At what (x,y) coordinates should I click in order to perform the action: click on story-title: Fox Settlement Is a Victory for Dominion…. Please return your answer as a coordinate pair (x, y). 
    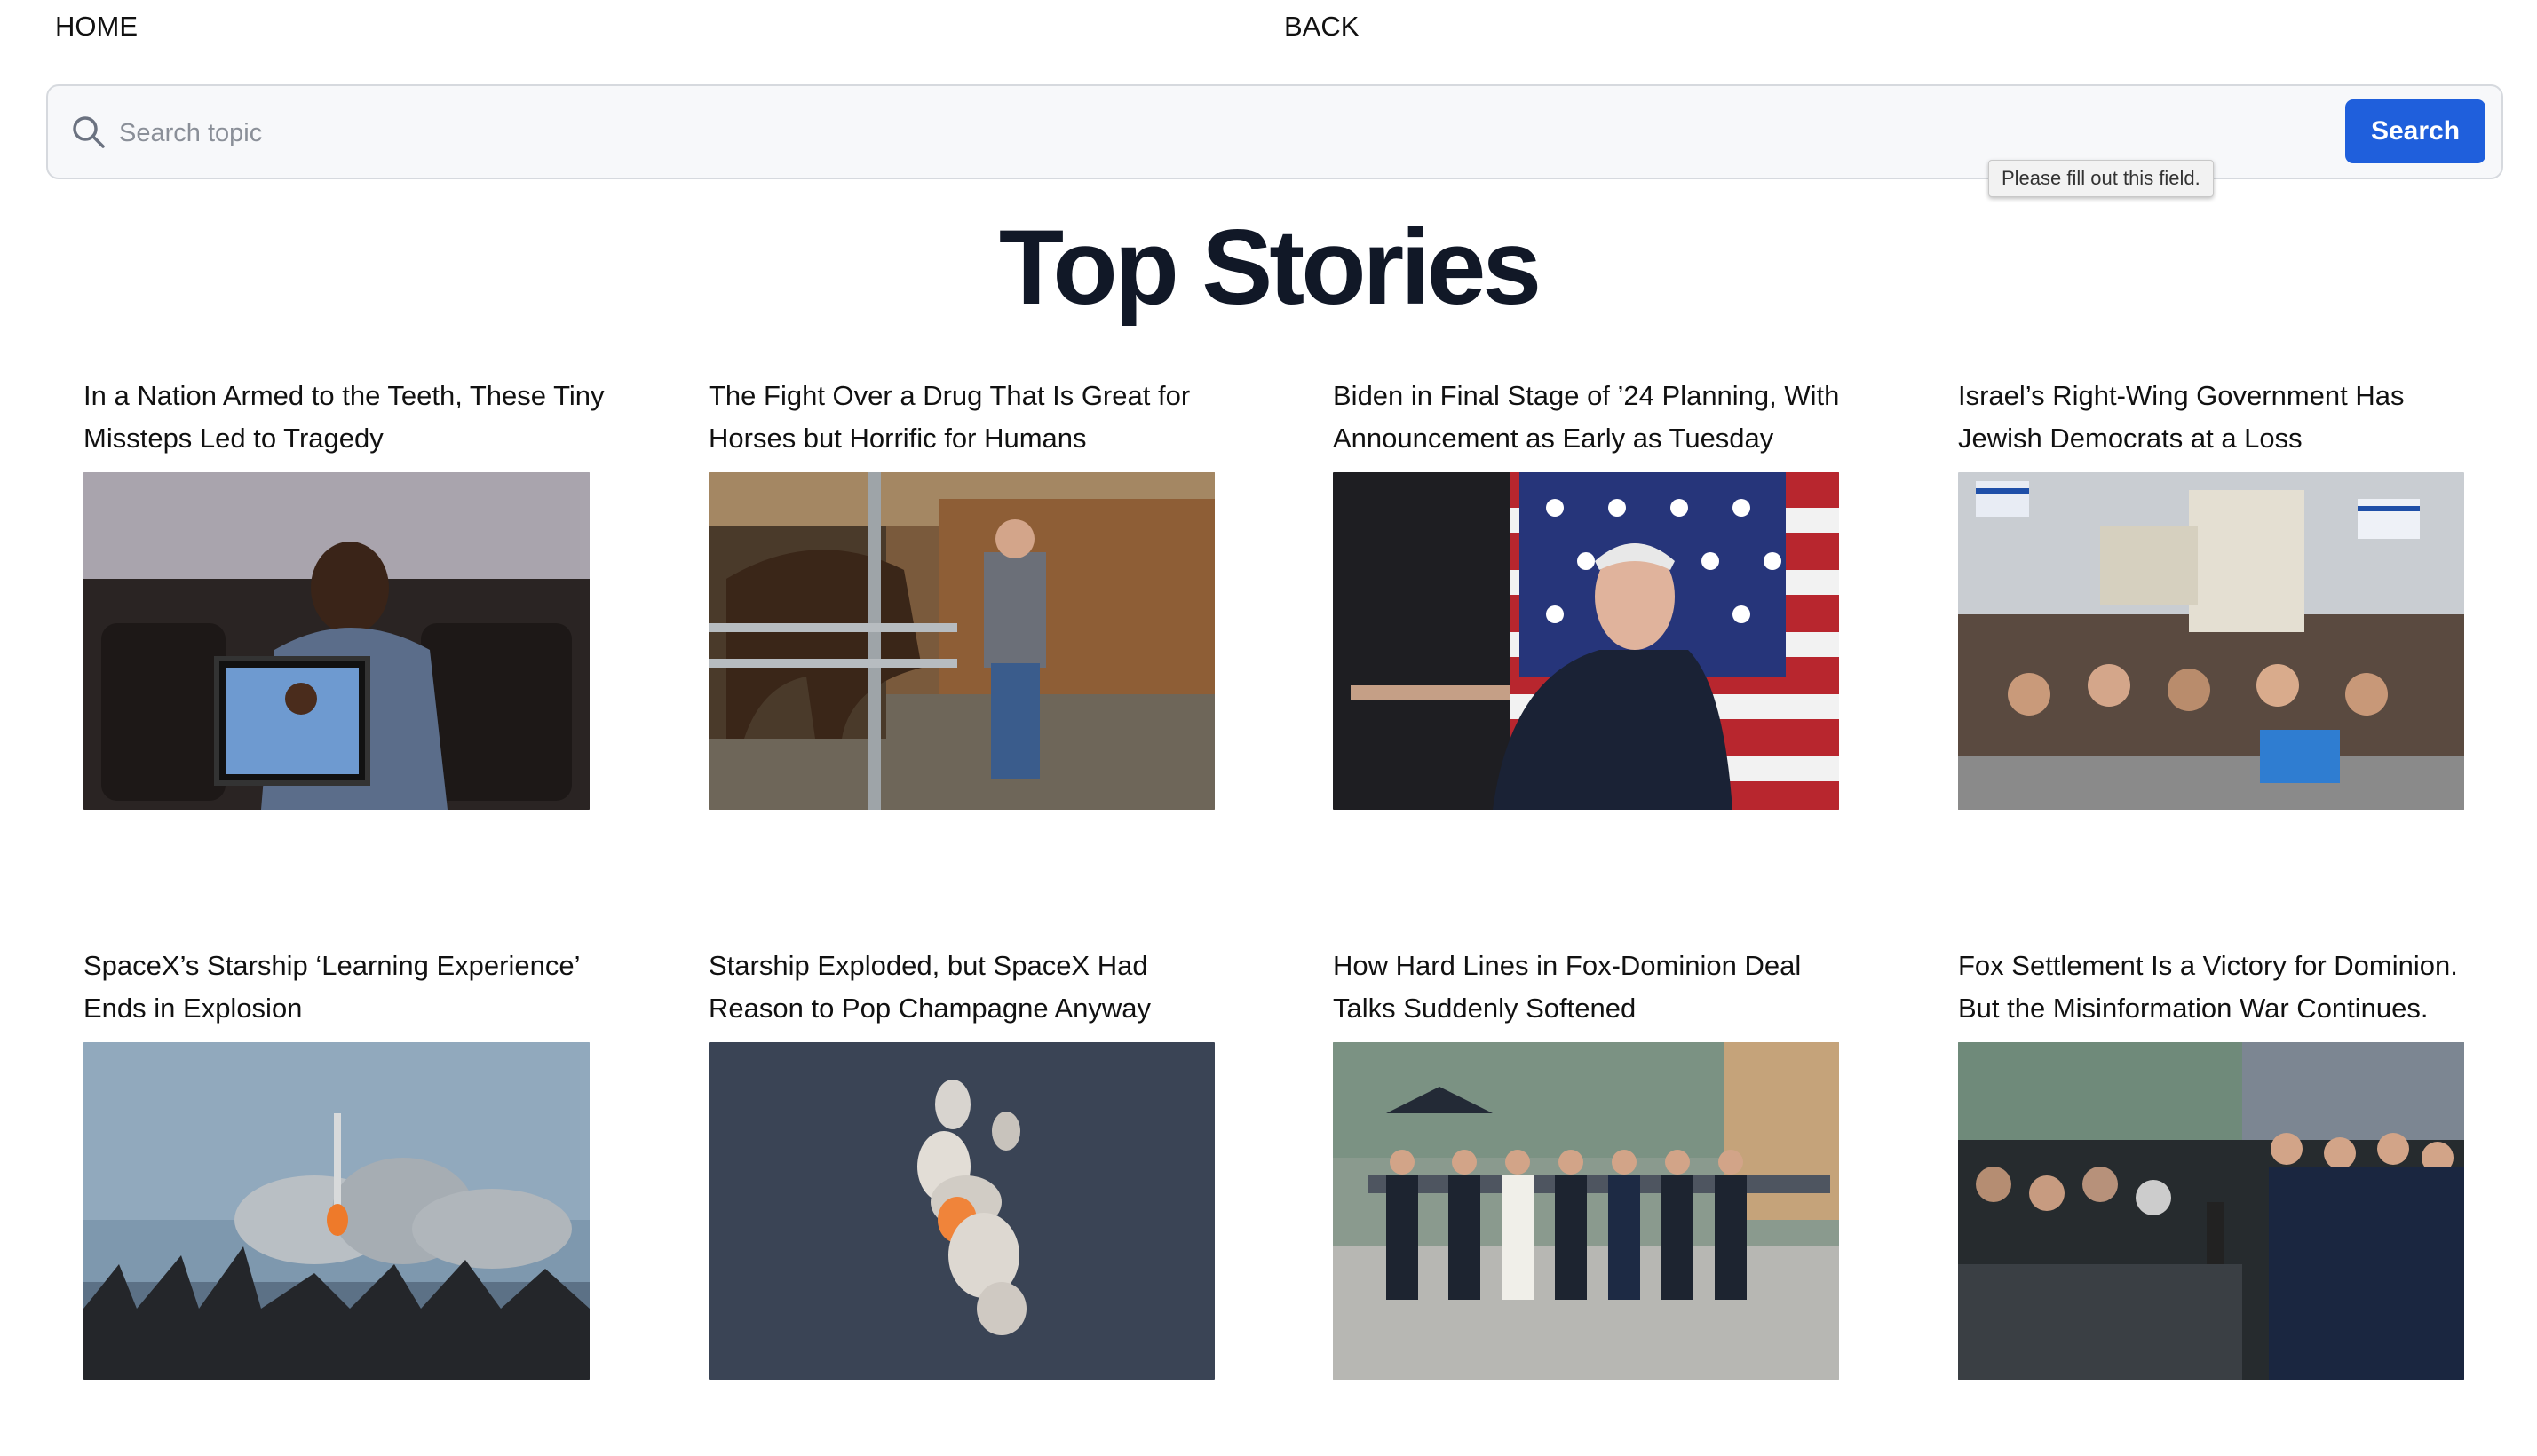
    Looking at the image, I should click on (2224, 987).